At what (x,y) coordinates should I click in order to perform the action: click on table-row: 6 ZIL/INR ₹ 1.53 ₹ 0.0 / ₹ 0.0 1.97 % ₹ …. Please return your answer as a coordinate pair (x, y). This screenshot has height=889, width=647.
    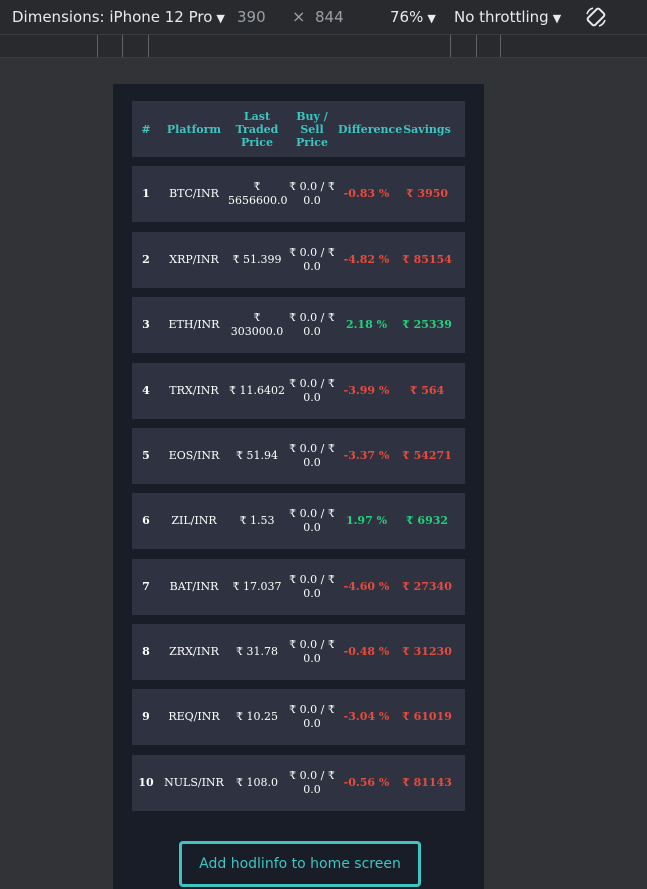
    Looking at the image, I should click on (298, 521).